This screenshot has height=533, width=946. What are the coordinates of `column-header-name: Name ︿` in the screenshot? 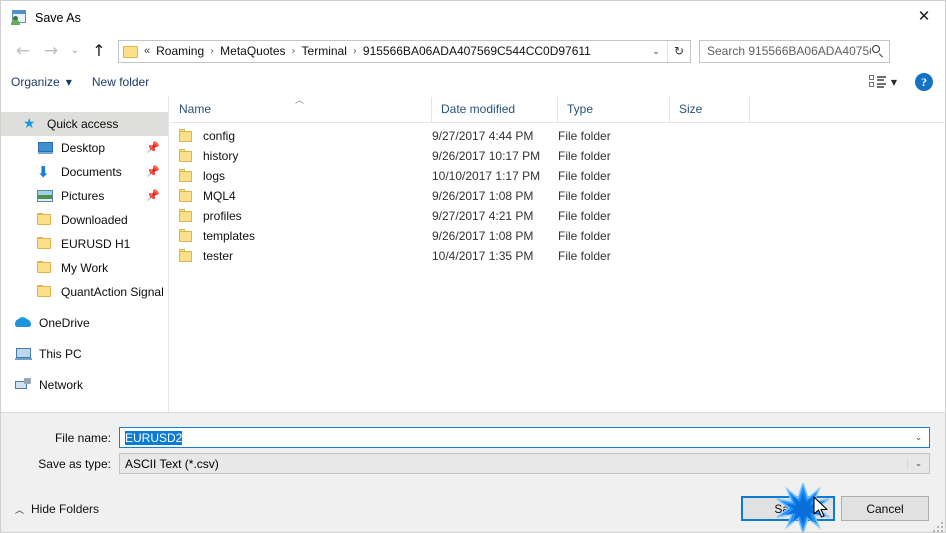 It's located at (301, 109).